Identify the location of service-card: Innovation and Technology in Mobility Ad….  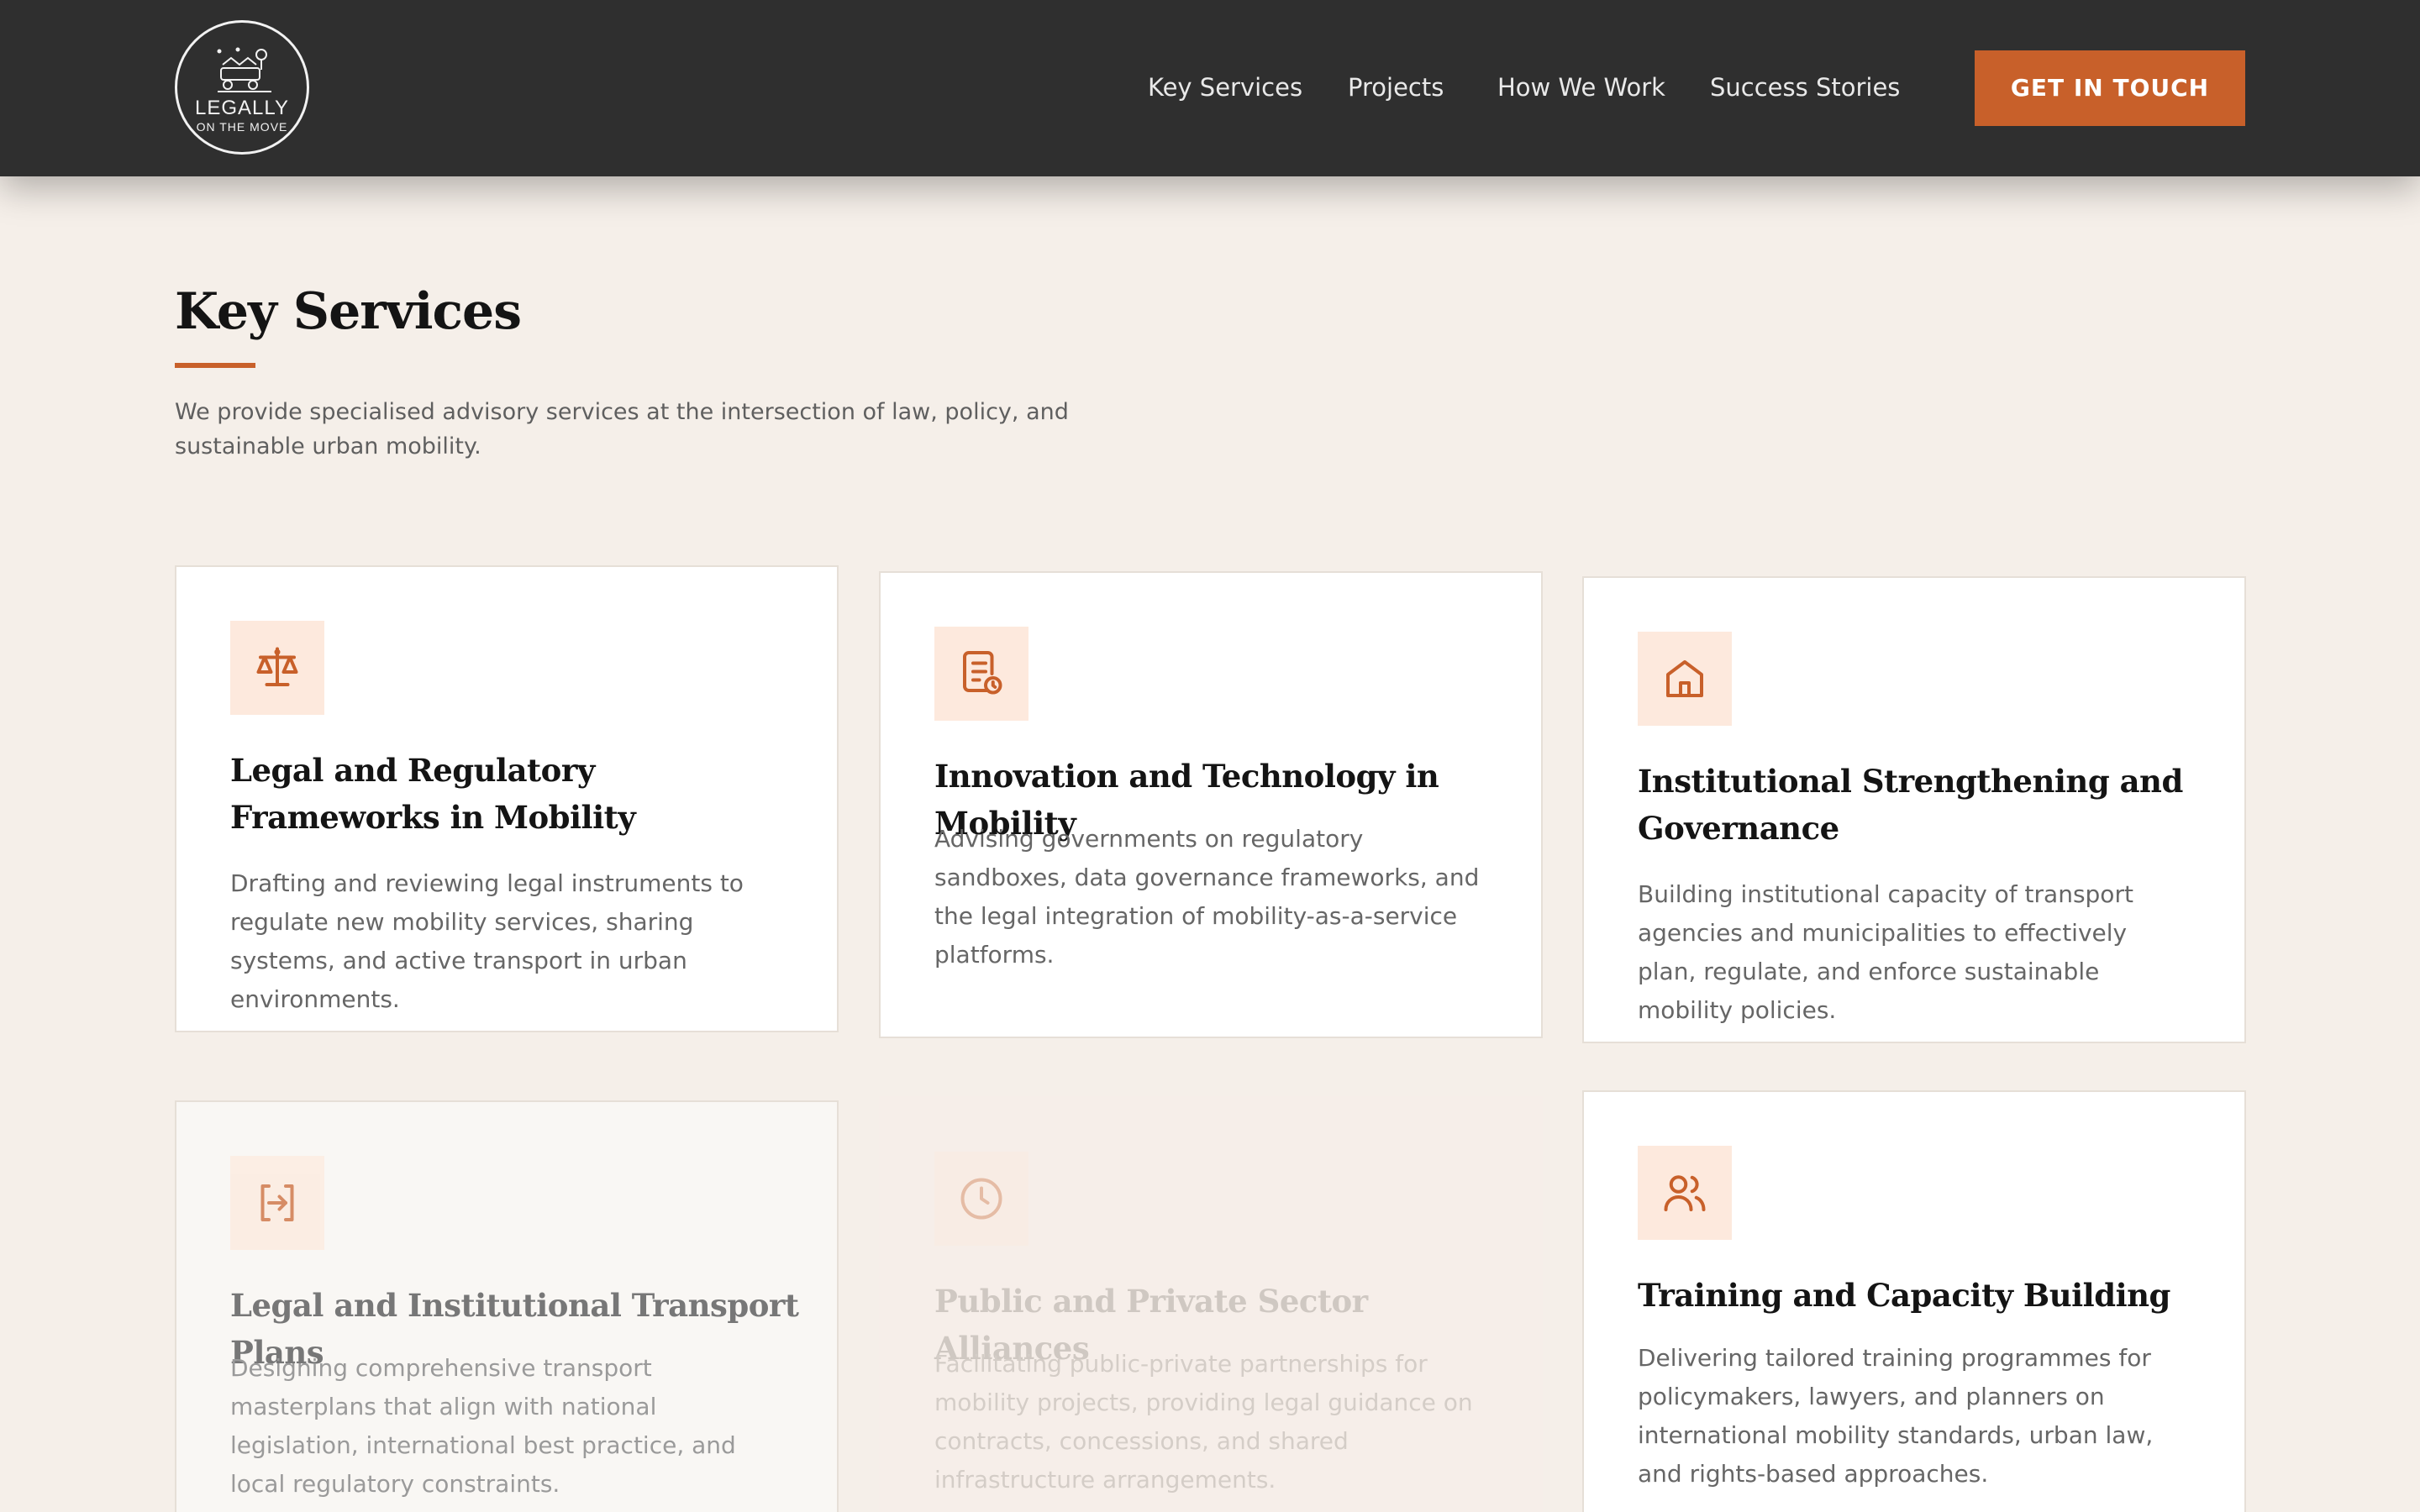
(1211, 804).